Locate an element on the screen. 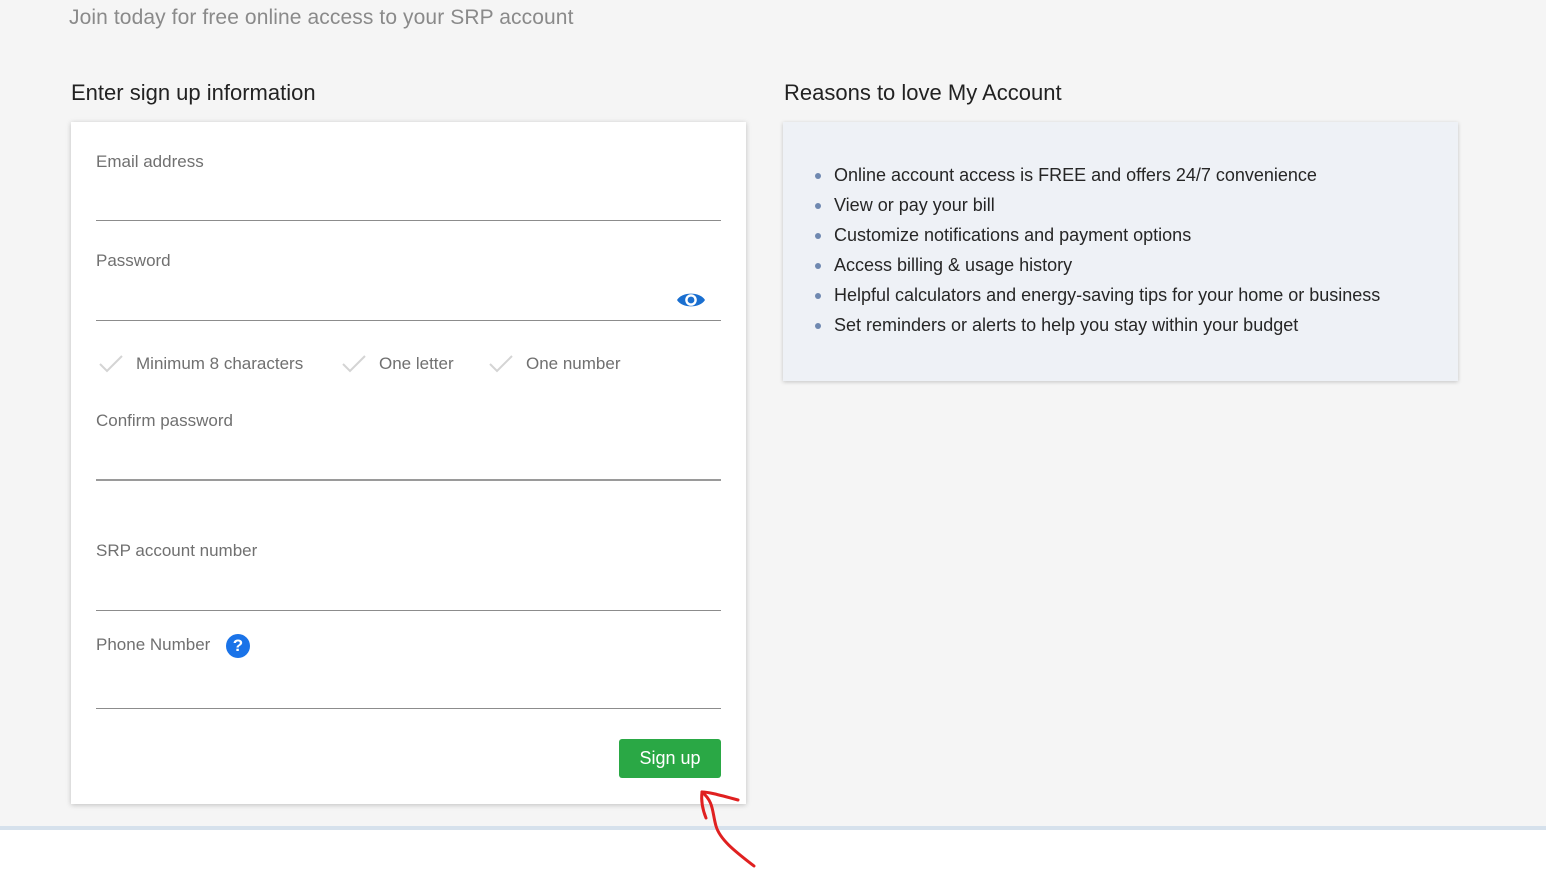 This screenshot has width=1546, height=869. password-label: Password is located at coordinates (133, 260).